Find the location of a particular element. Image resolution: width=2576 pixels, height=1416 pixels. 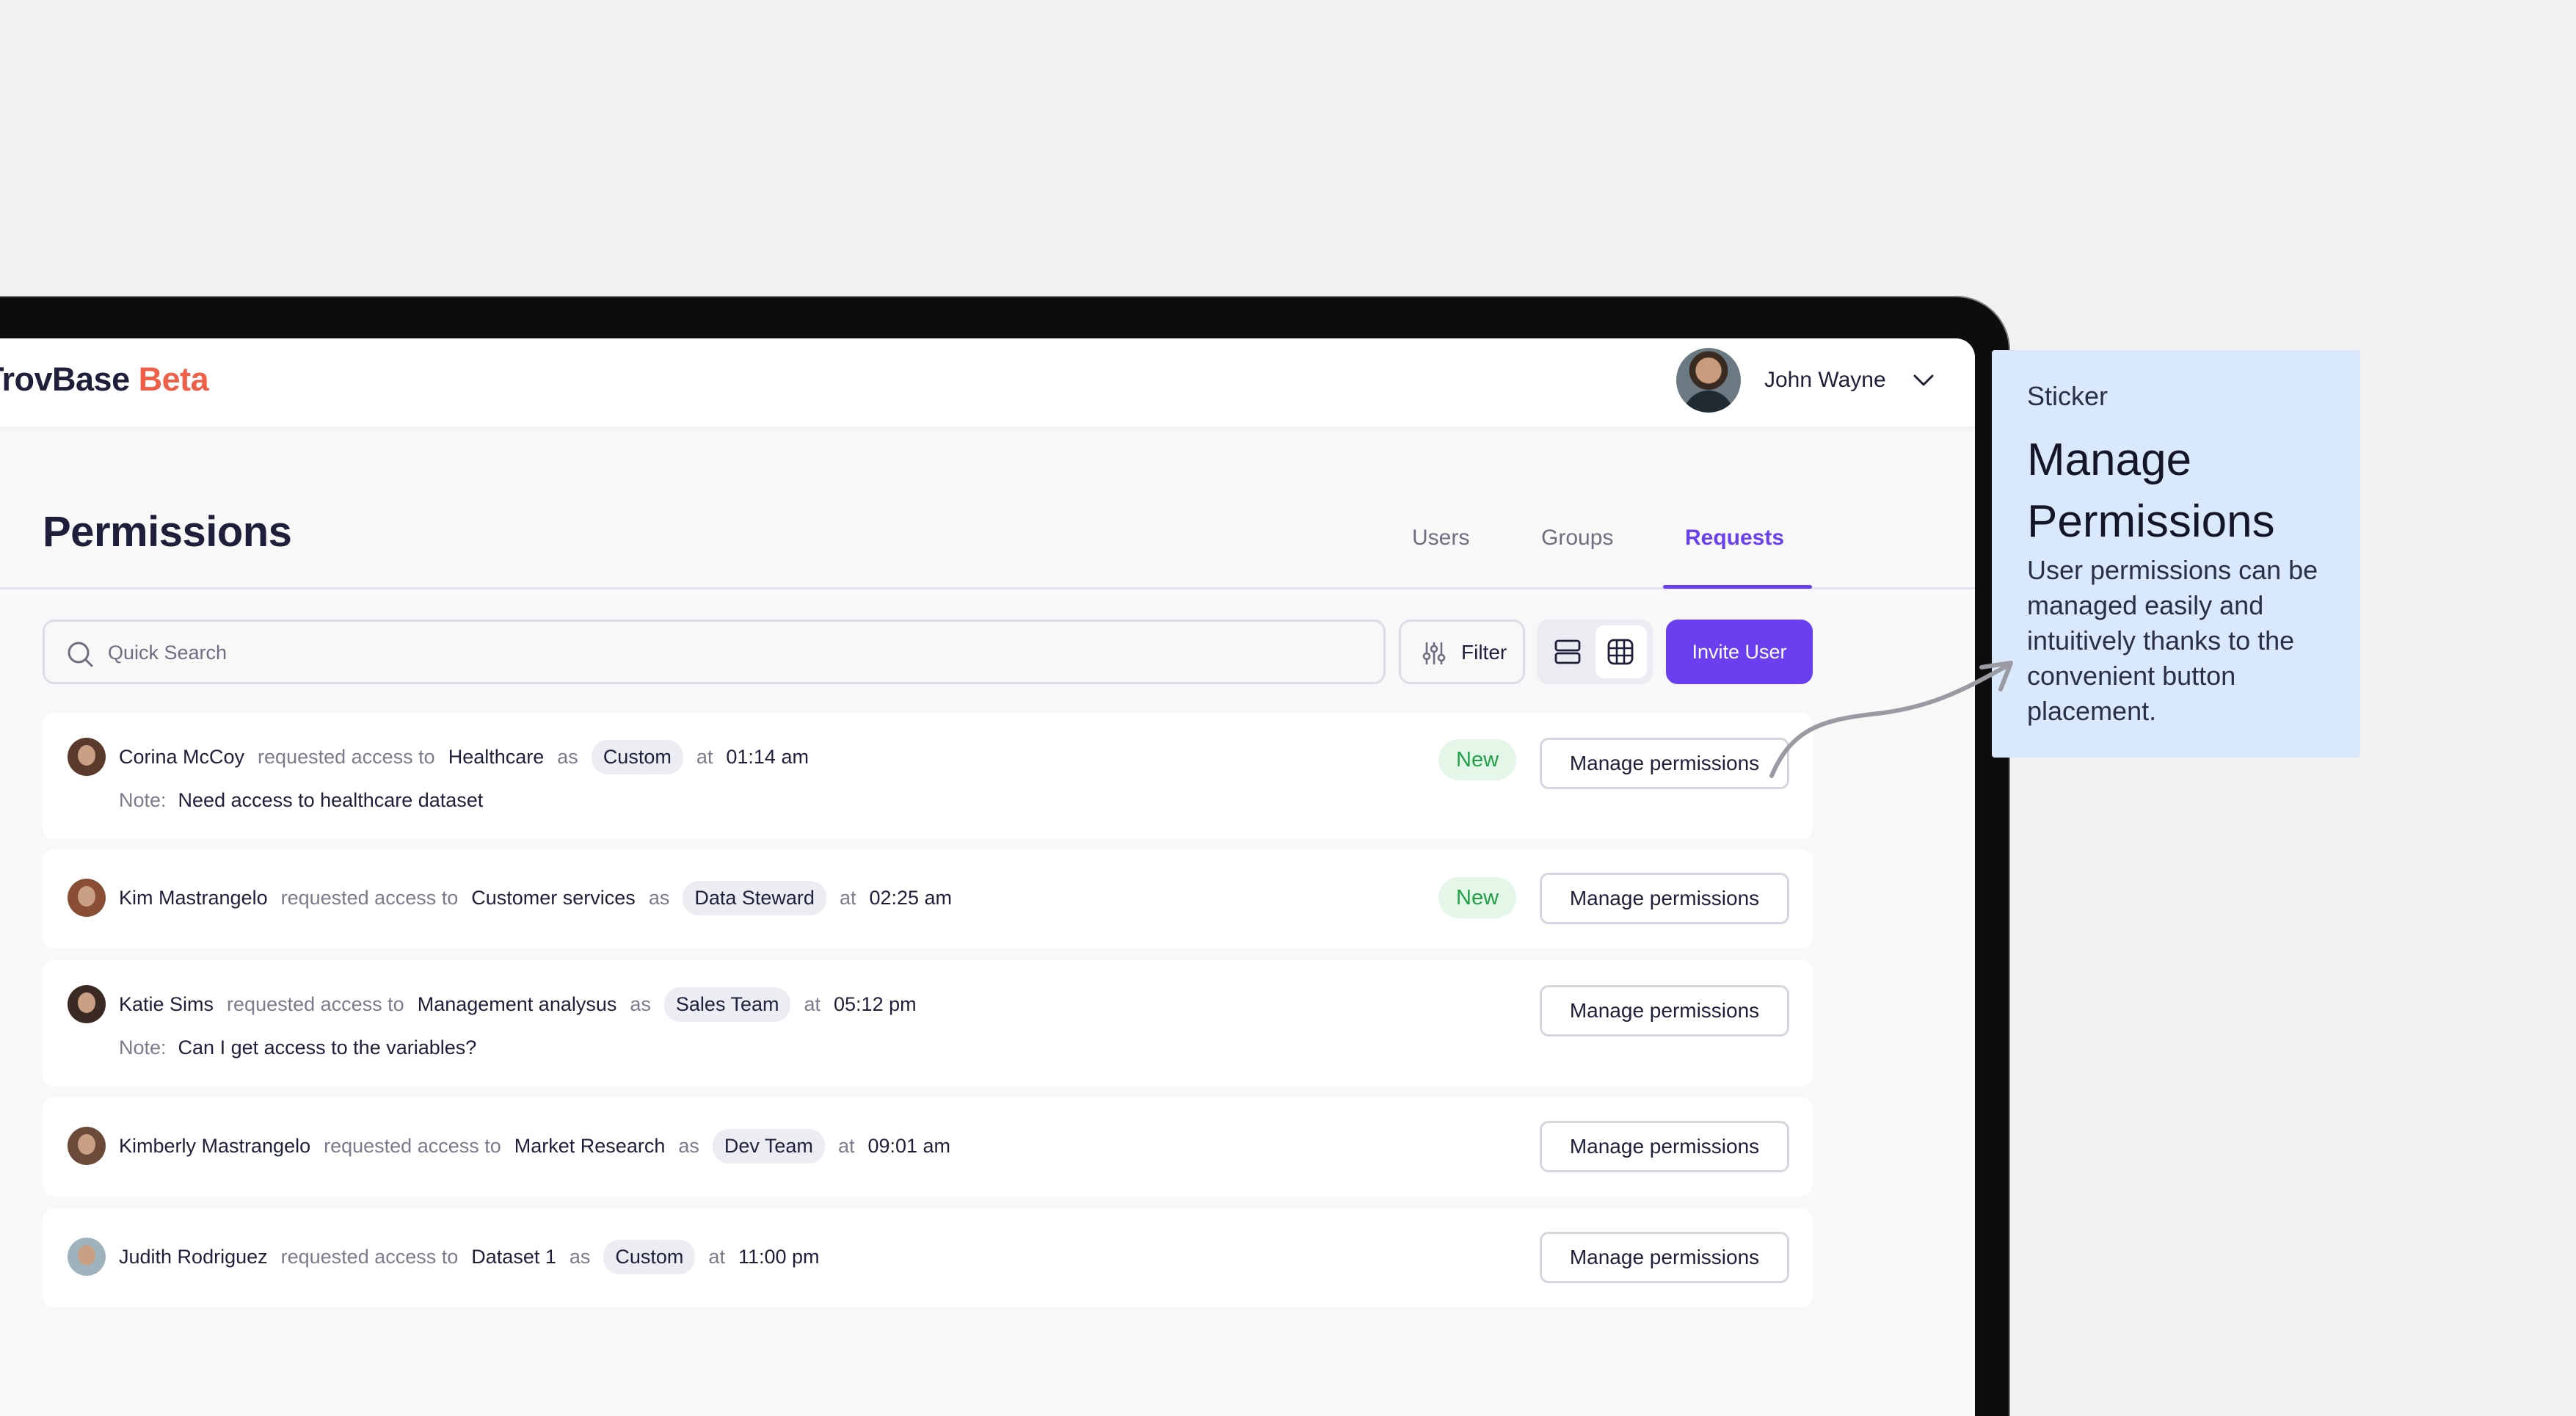

request-note: Note: Can I get access to the variables? is located at coordinates (297, 1047).